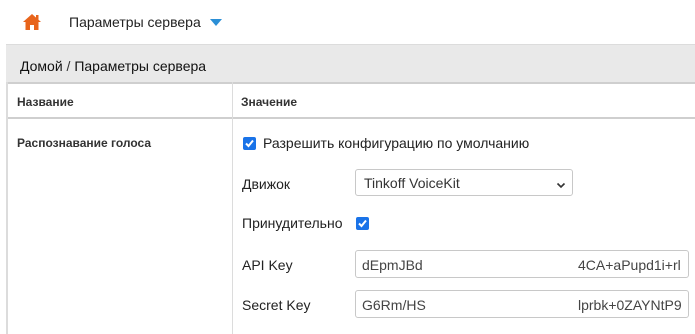  I want to click on section-label-voice: Распознавание голоса, so click(84, 143).